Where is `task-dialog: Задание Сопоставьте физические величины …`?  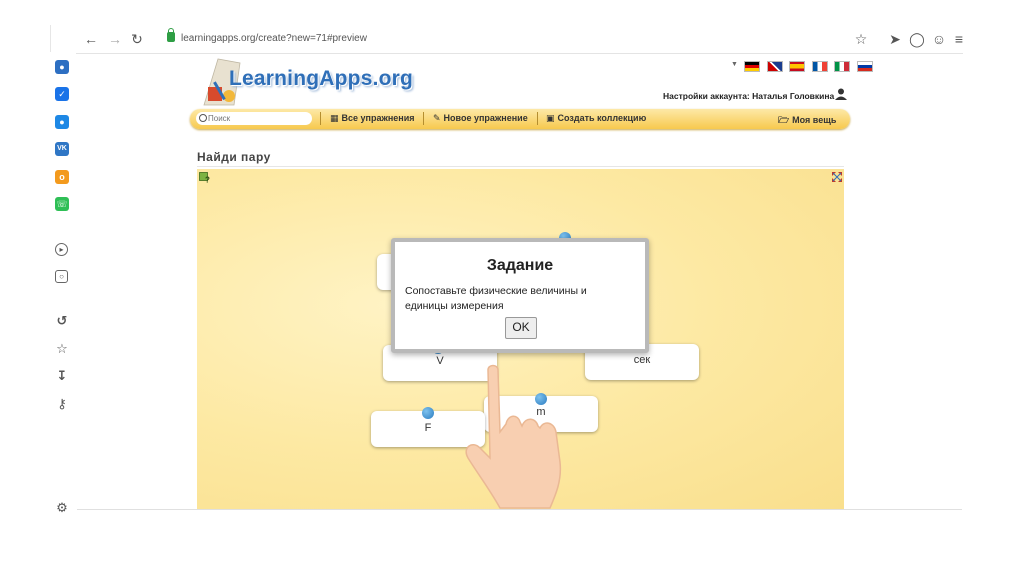 task-dialog: Задание Сопоставьте физические величины … is located at coordinates (520, 295).